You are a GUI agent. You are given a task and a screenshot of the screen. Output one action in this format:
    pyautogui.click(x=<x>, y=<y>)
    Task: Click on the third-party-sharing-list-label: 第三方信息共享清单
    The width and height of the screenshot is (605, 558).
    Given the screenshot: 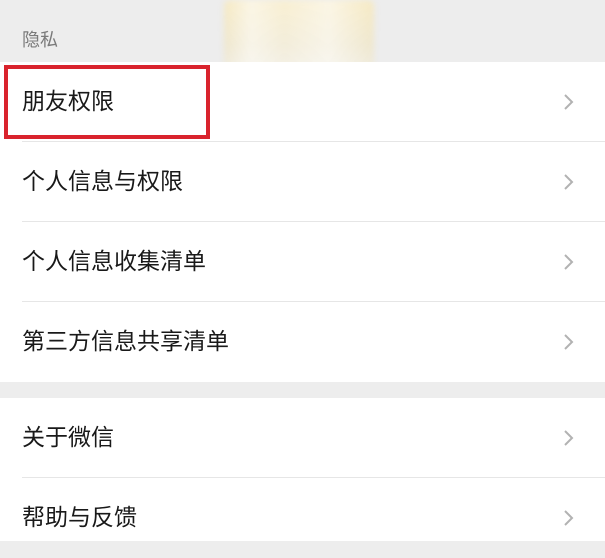 What is the action you would take?
    pyautogui.click(x=125, y=342)
    